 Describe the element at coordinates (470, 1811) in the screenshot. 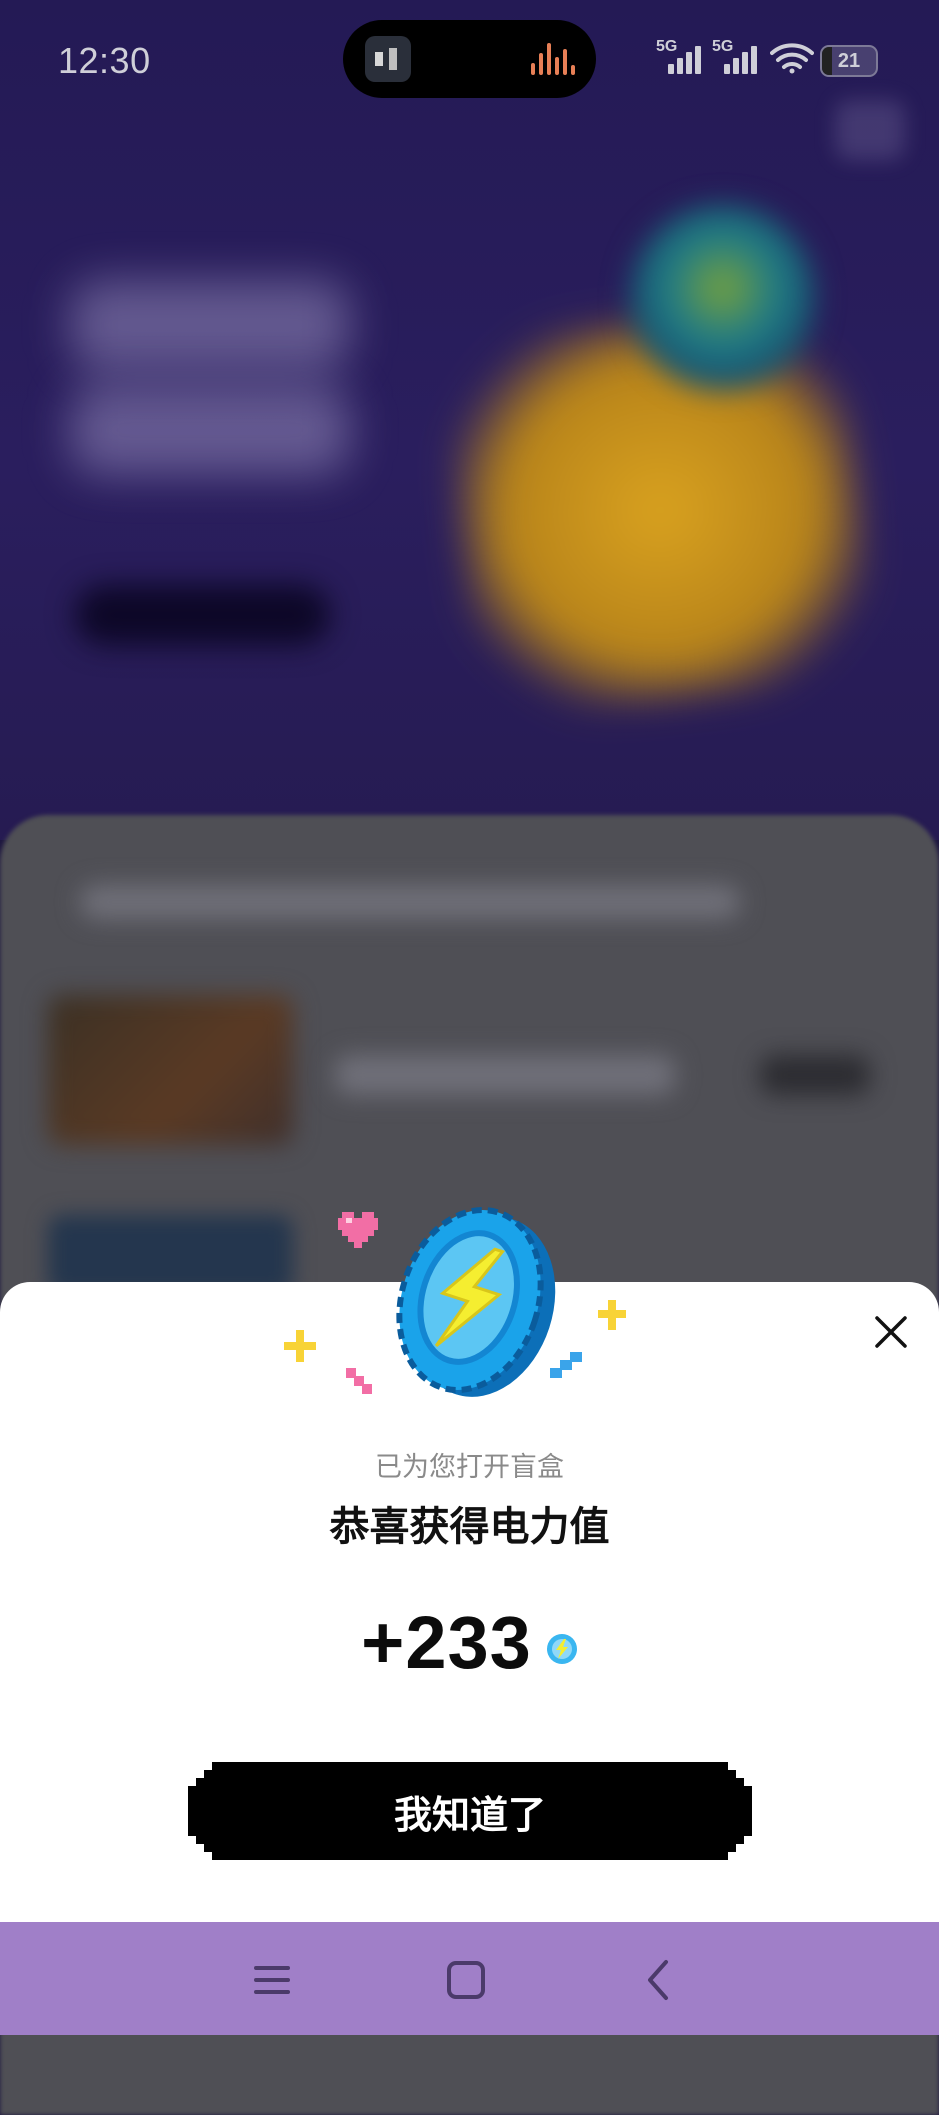

I see `confirm-button: 我知道了` at that location.